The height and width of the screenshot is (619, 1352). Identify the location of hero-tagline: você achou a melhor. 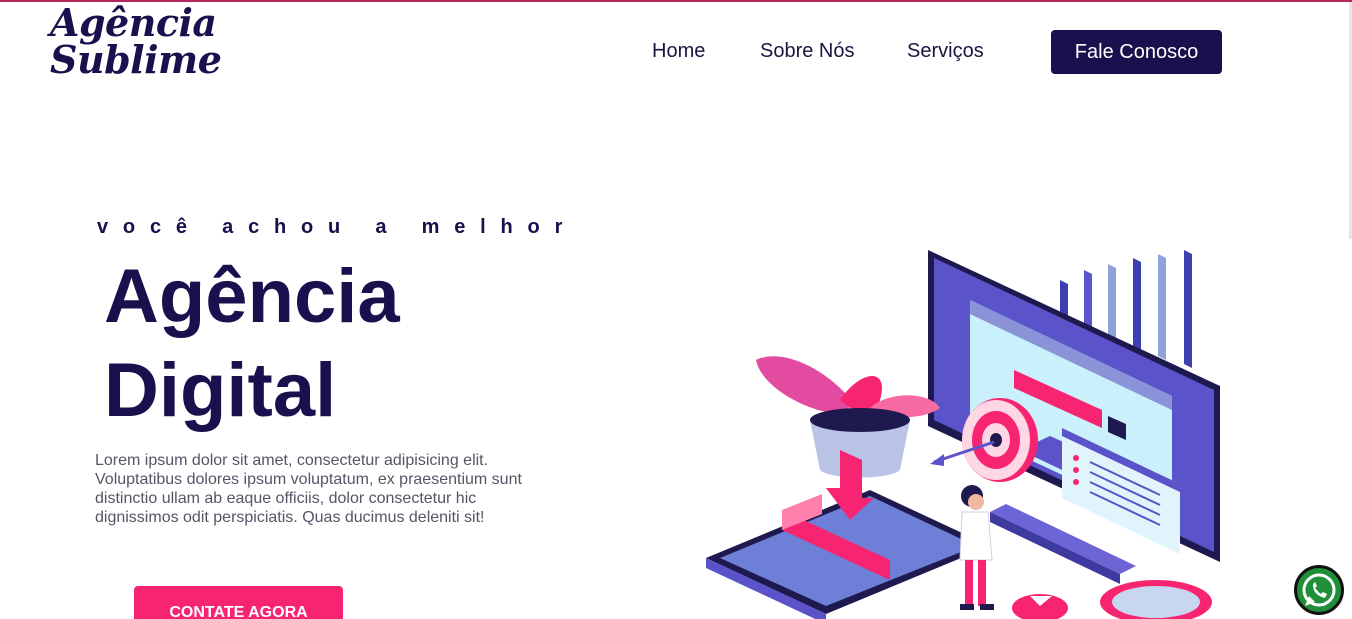
(337, 227).